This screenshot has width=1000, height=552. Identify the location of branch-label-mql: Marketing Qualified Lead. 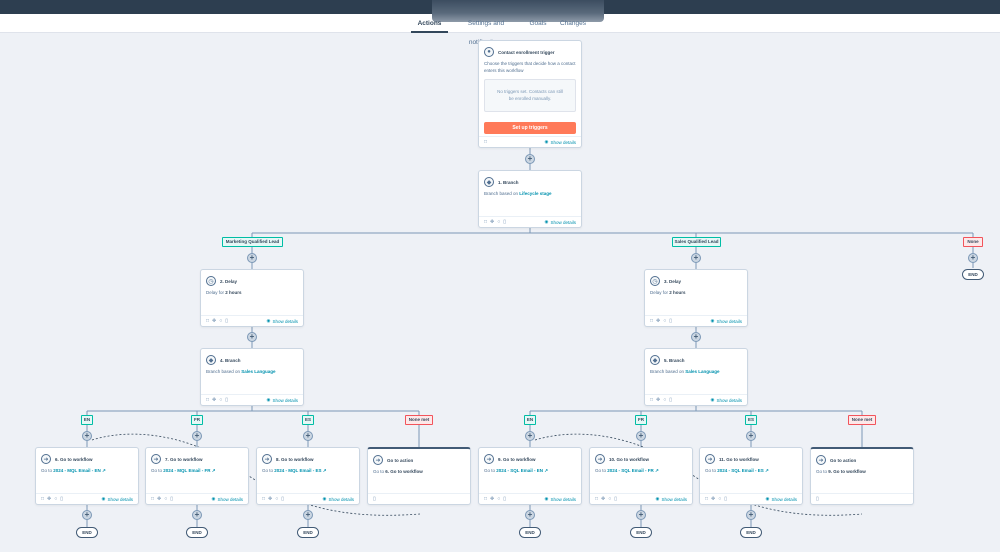
(252, 242).